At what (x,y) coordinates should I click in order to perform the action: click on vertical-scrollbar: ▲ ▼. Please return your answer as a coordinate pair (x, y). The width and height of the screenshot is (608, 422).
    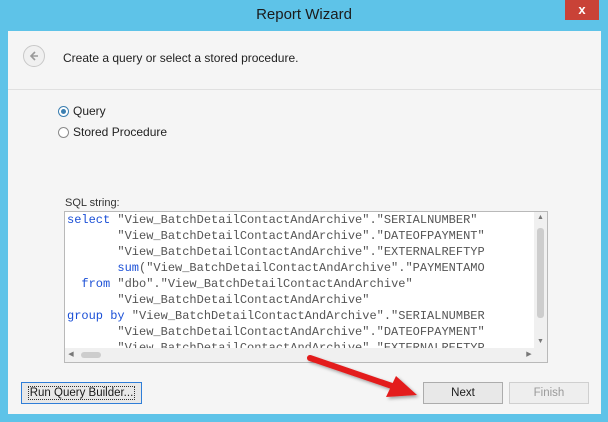
    Looking at the image, I should click on (540, 280).